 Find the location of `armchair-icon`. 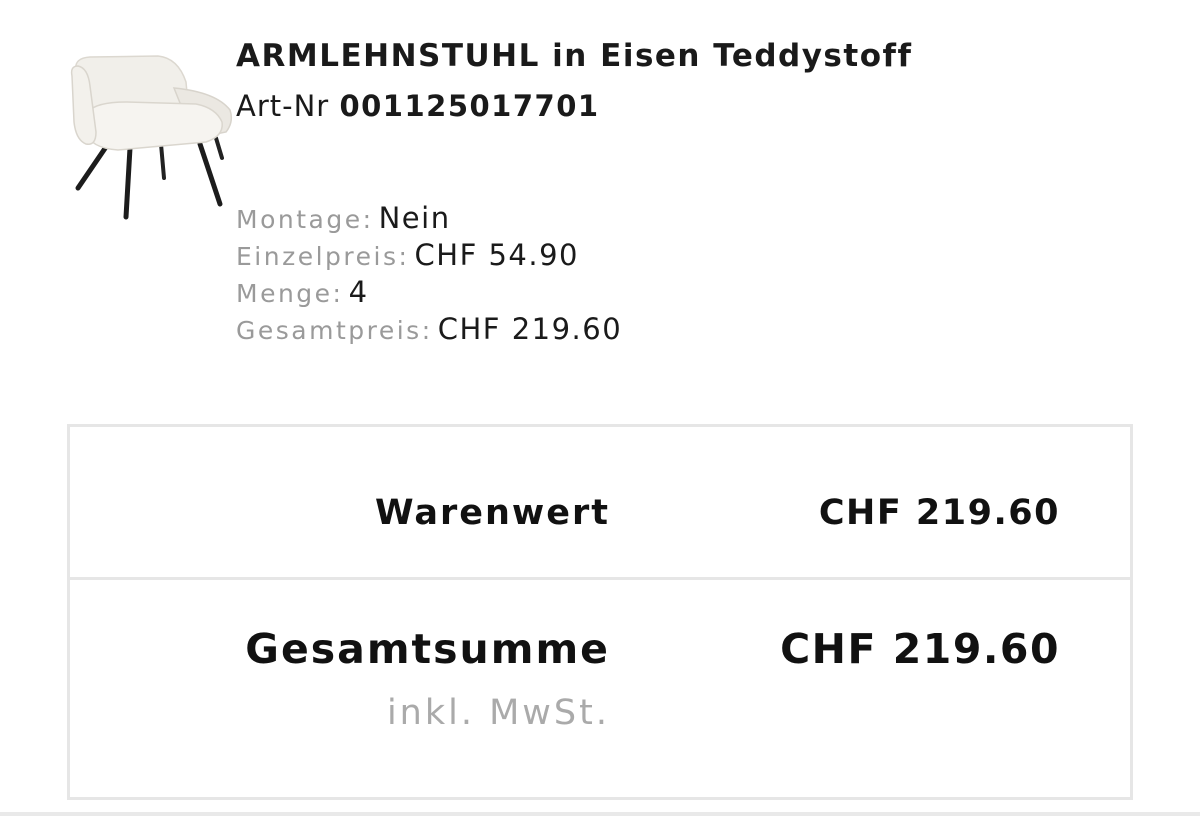

armchair-icon is located at coordinates (151, 137).